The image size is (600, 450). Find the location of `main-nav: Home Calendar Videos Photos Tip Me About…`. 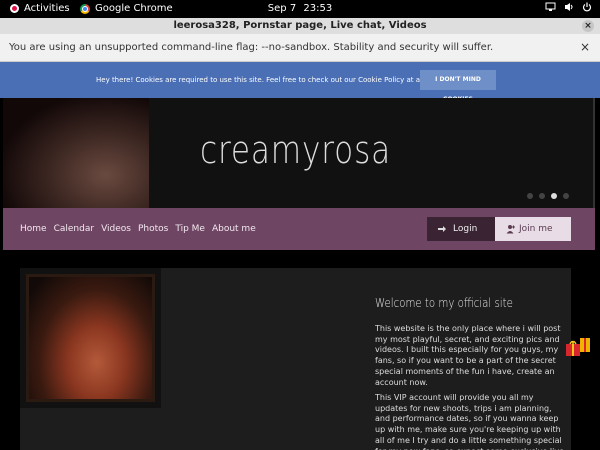

main-nav: Home Calendar Videos Photos Tip Me About… is located at coordinates (299, 229).